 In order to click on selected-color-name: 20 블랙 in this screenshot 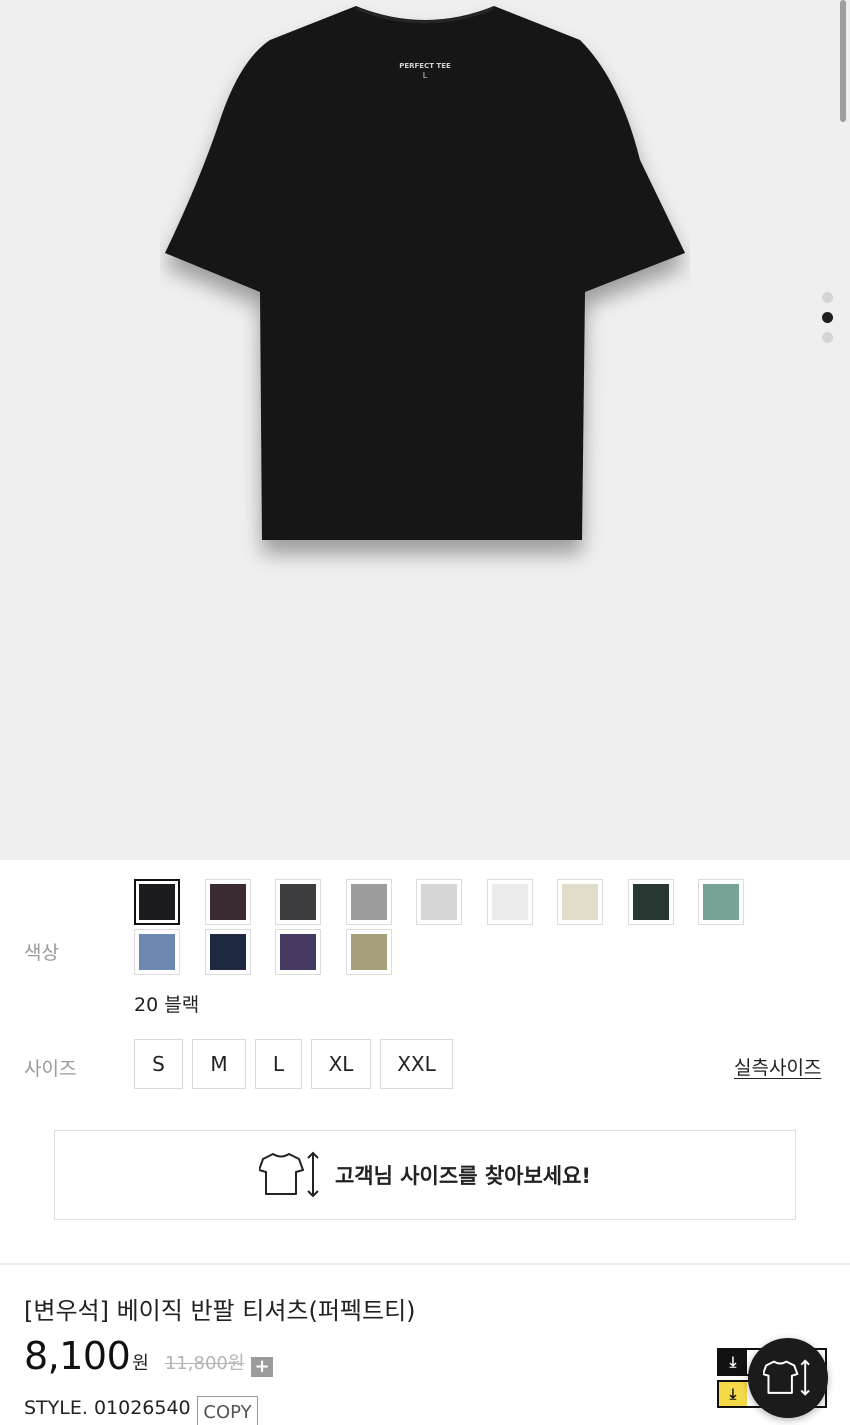, I will do `click(167, 1005)`.